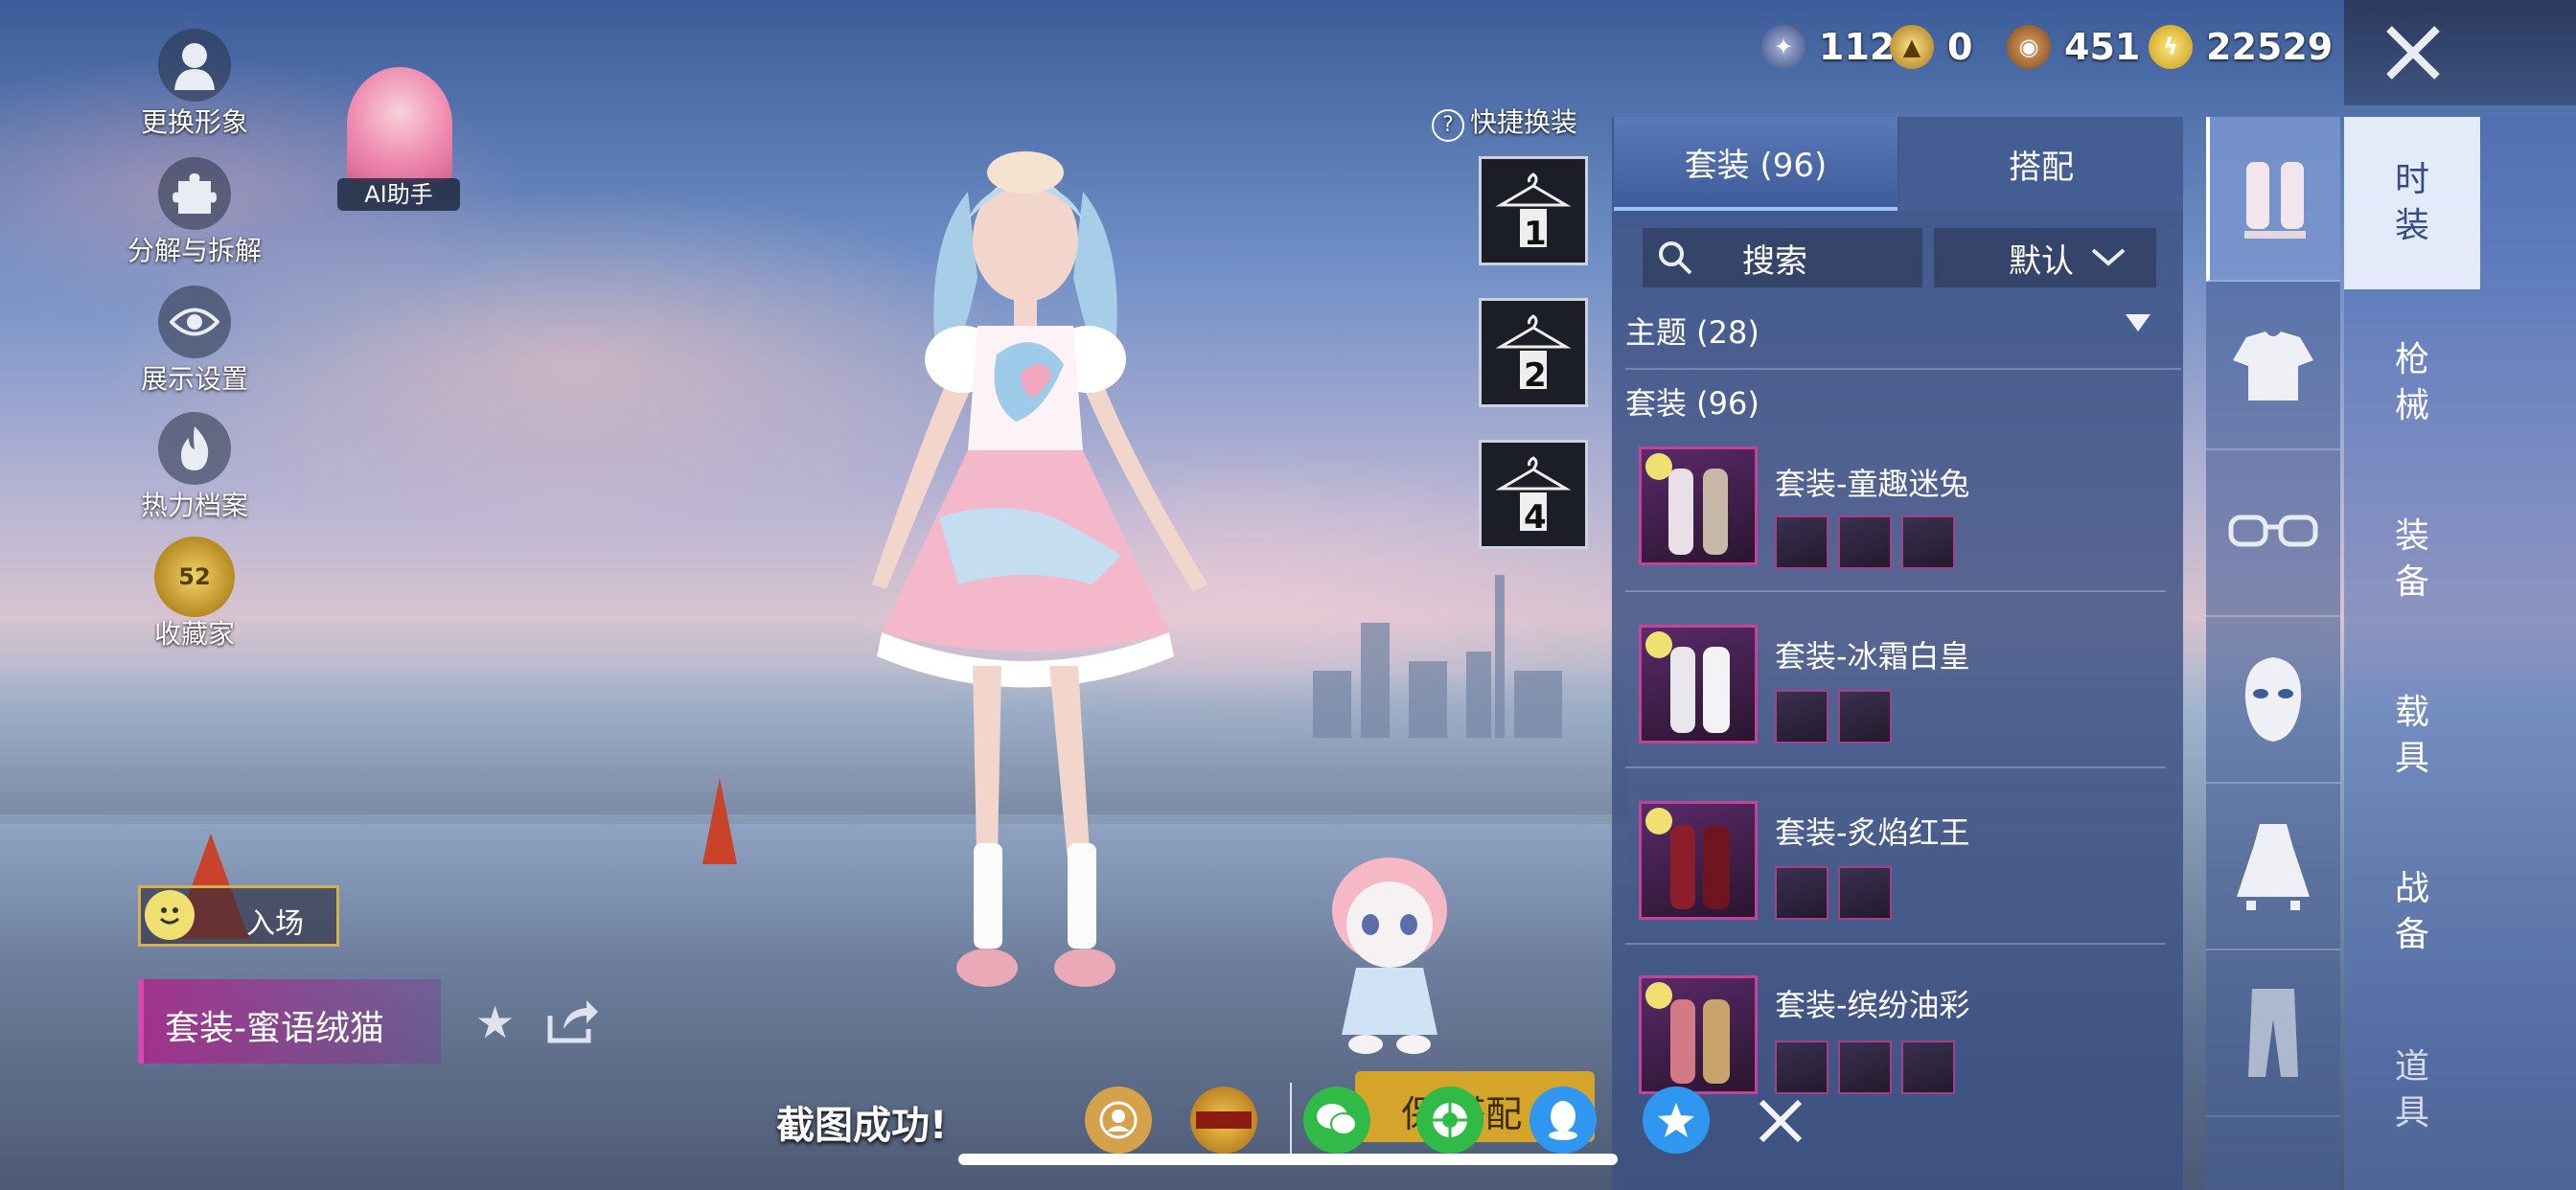 Image resolution: width=2576 pixels, height=1190 pixels. I want to click on outfit-set-icon, so click(2273, 199).